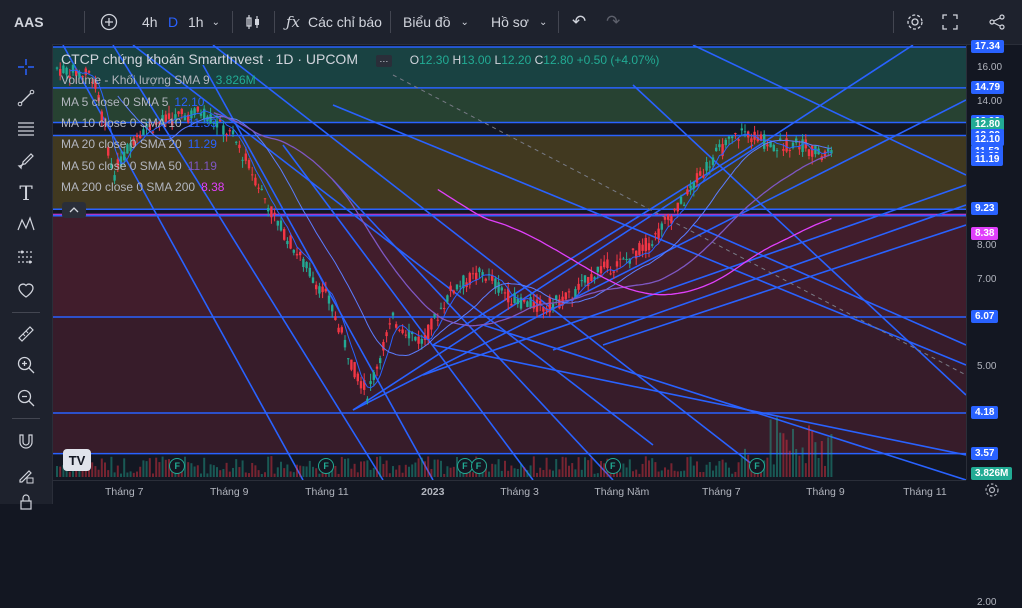 This screenshot has width=1022, height=608. Describe the element at coordinates (476, 60) in the screenshot. I see `high-value: 13.00` at that location.